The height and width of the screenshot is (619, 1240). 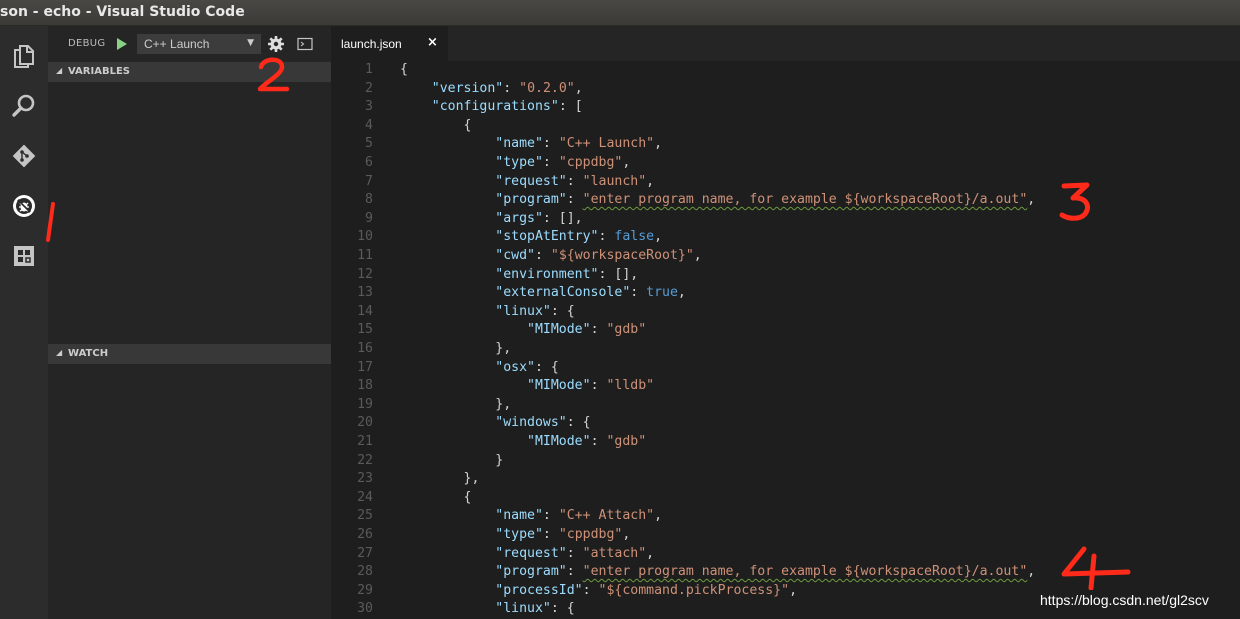 I want to click on code-line: 3 "configurations": [, so click(x=474, y=107).